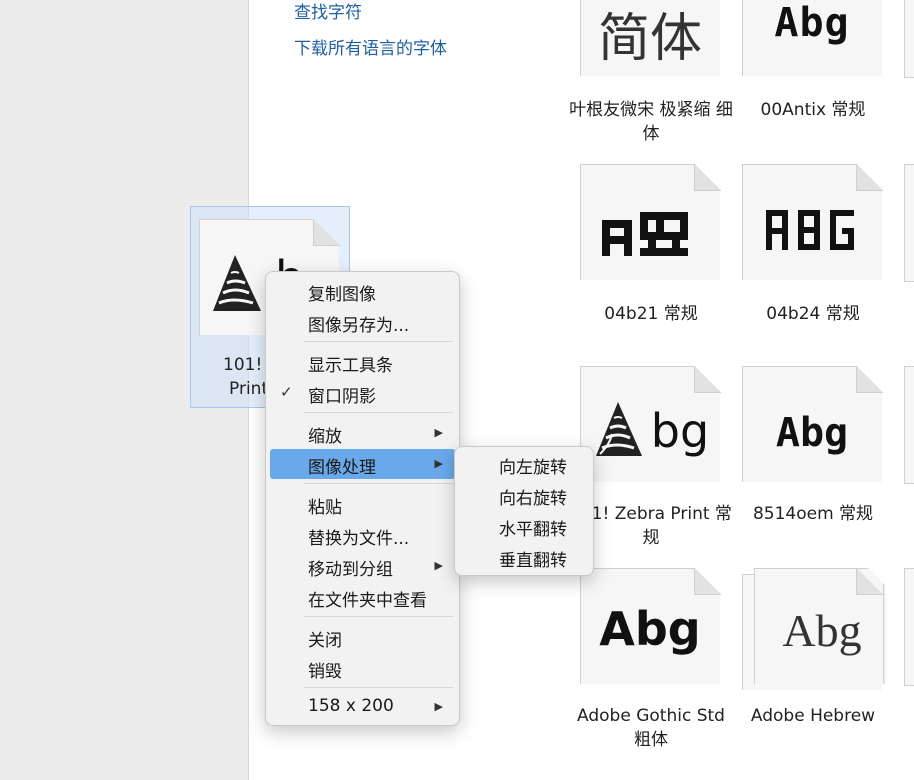  What do you see at coordinates (813, 314) in the screenshot?
I see `font-name: 04b24 常规` at bounding box center [813, 314].